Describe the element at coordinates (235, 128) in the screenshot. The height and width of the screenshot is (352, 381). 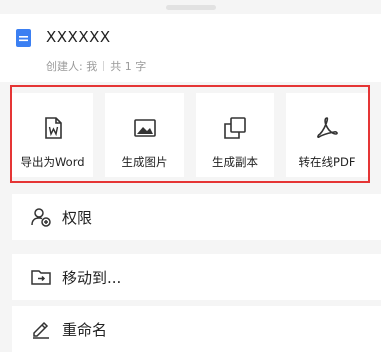
I see `copy-icon` at that location.